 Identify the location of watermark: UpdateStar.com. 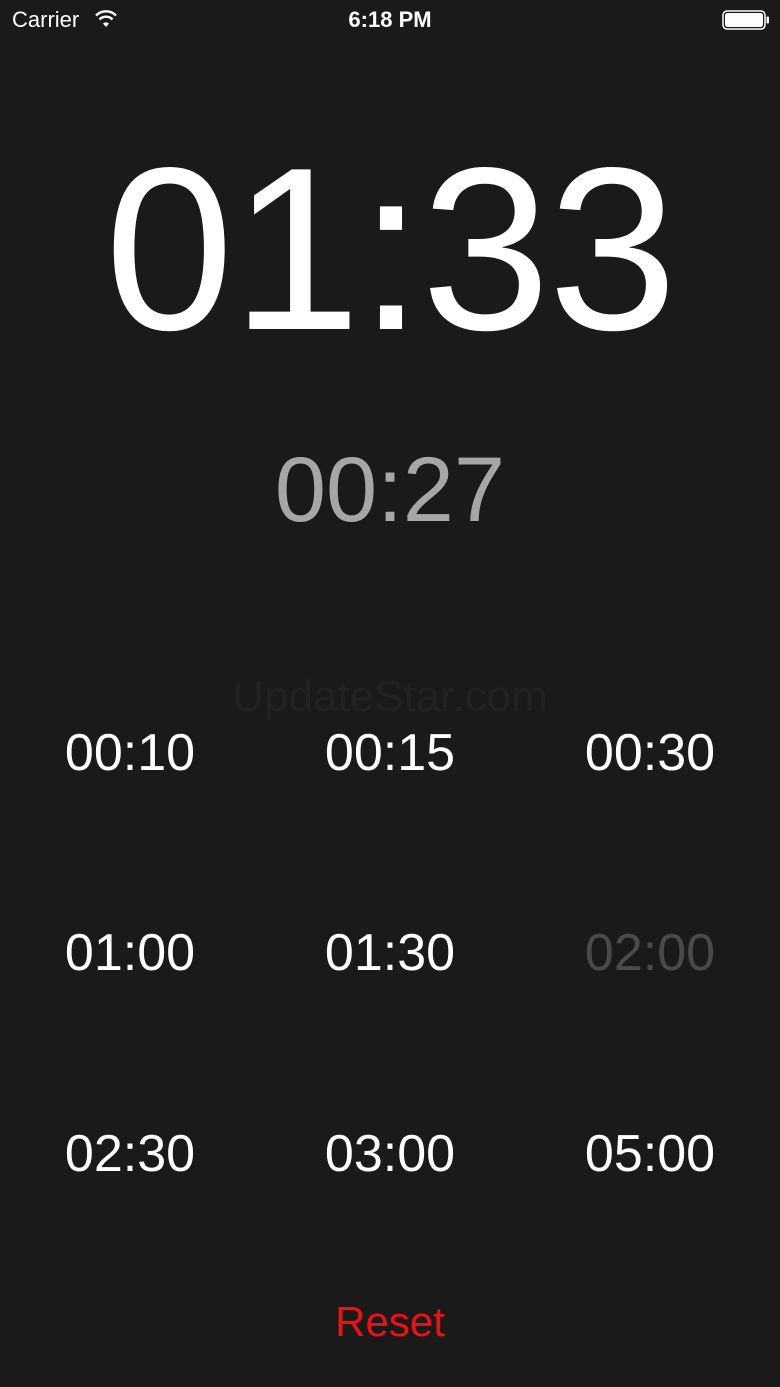
(390, 696).